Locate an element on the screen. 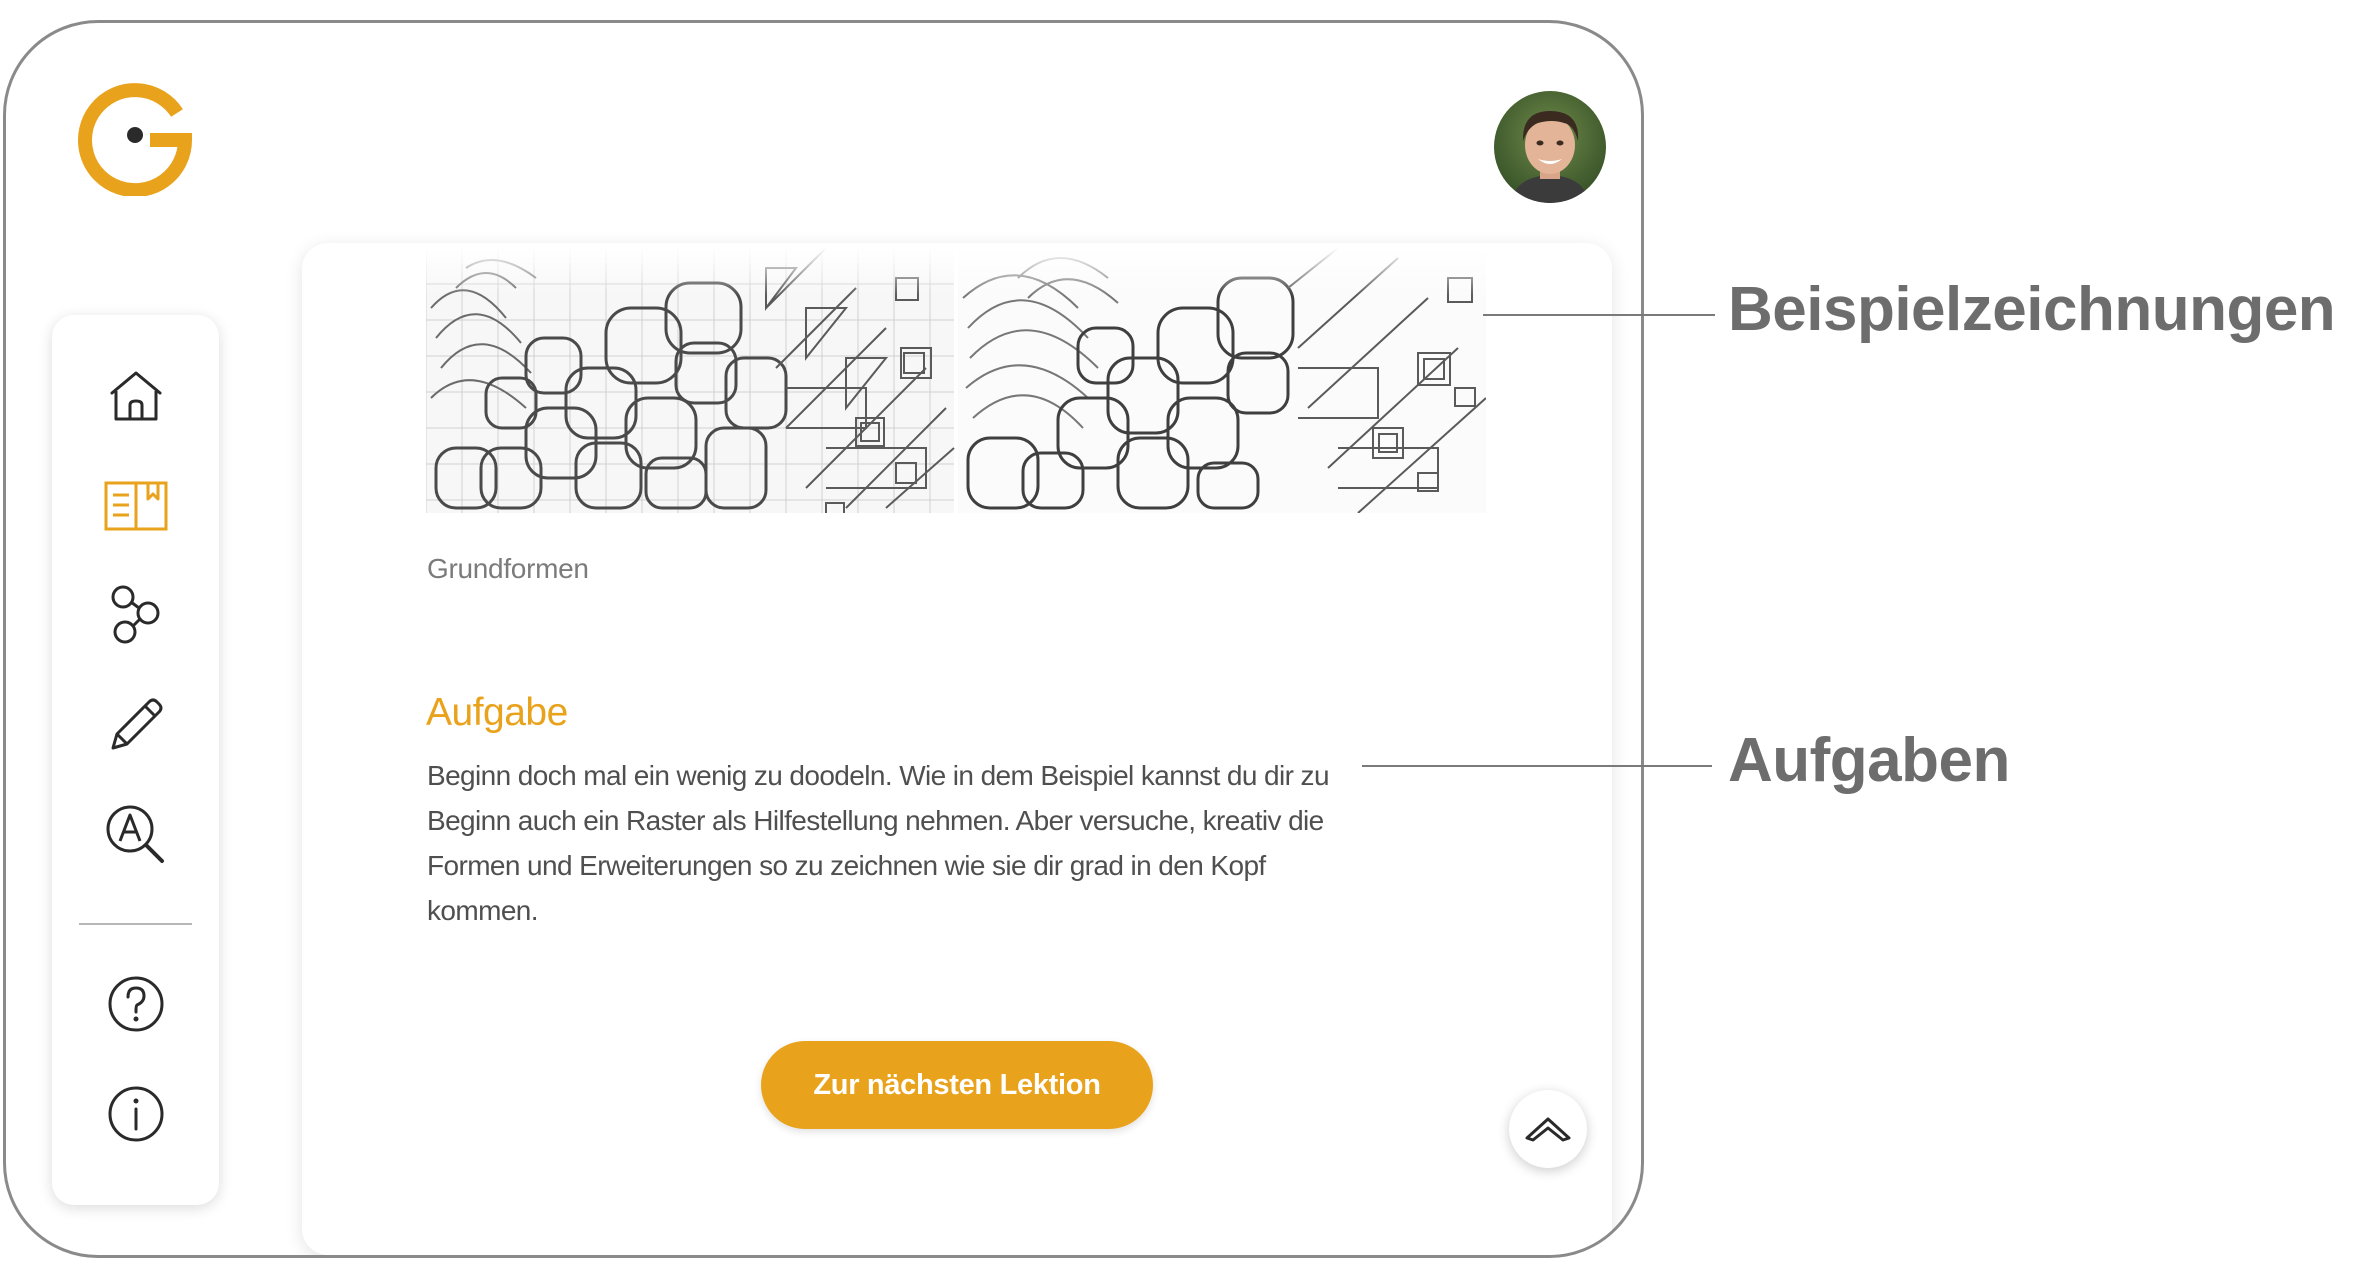 This screenshot has width=2366, height=1261. chevron-up-icon is located at coordinates (1548, 1129).